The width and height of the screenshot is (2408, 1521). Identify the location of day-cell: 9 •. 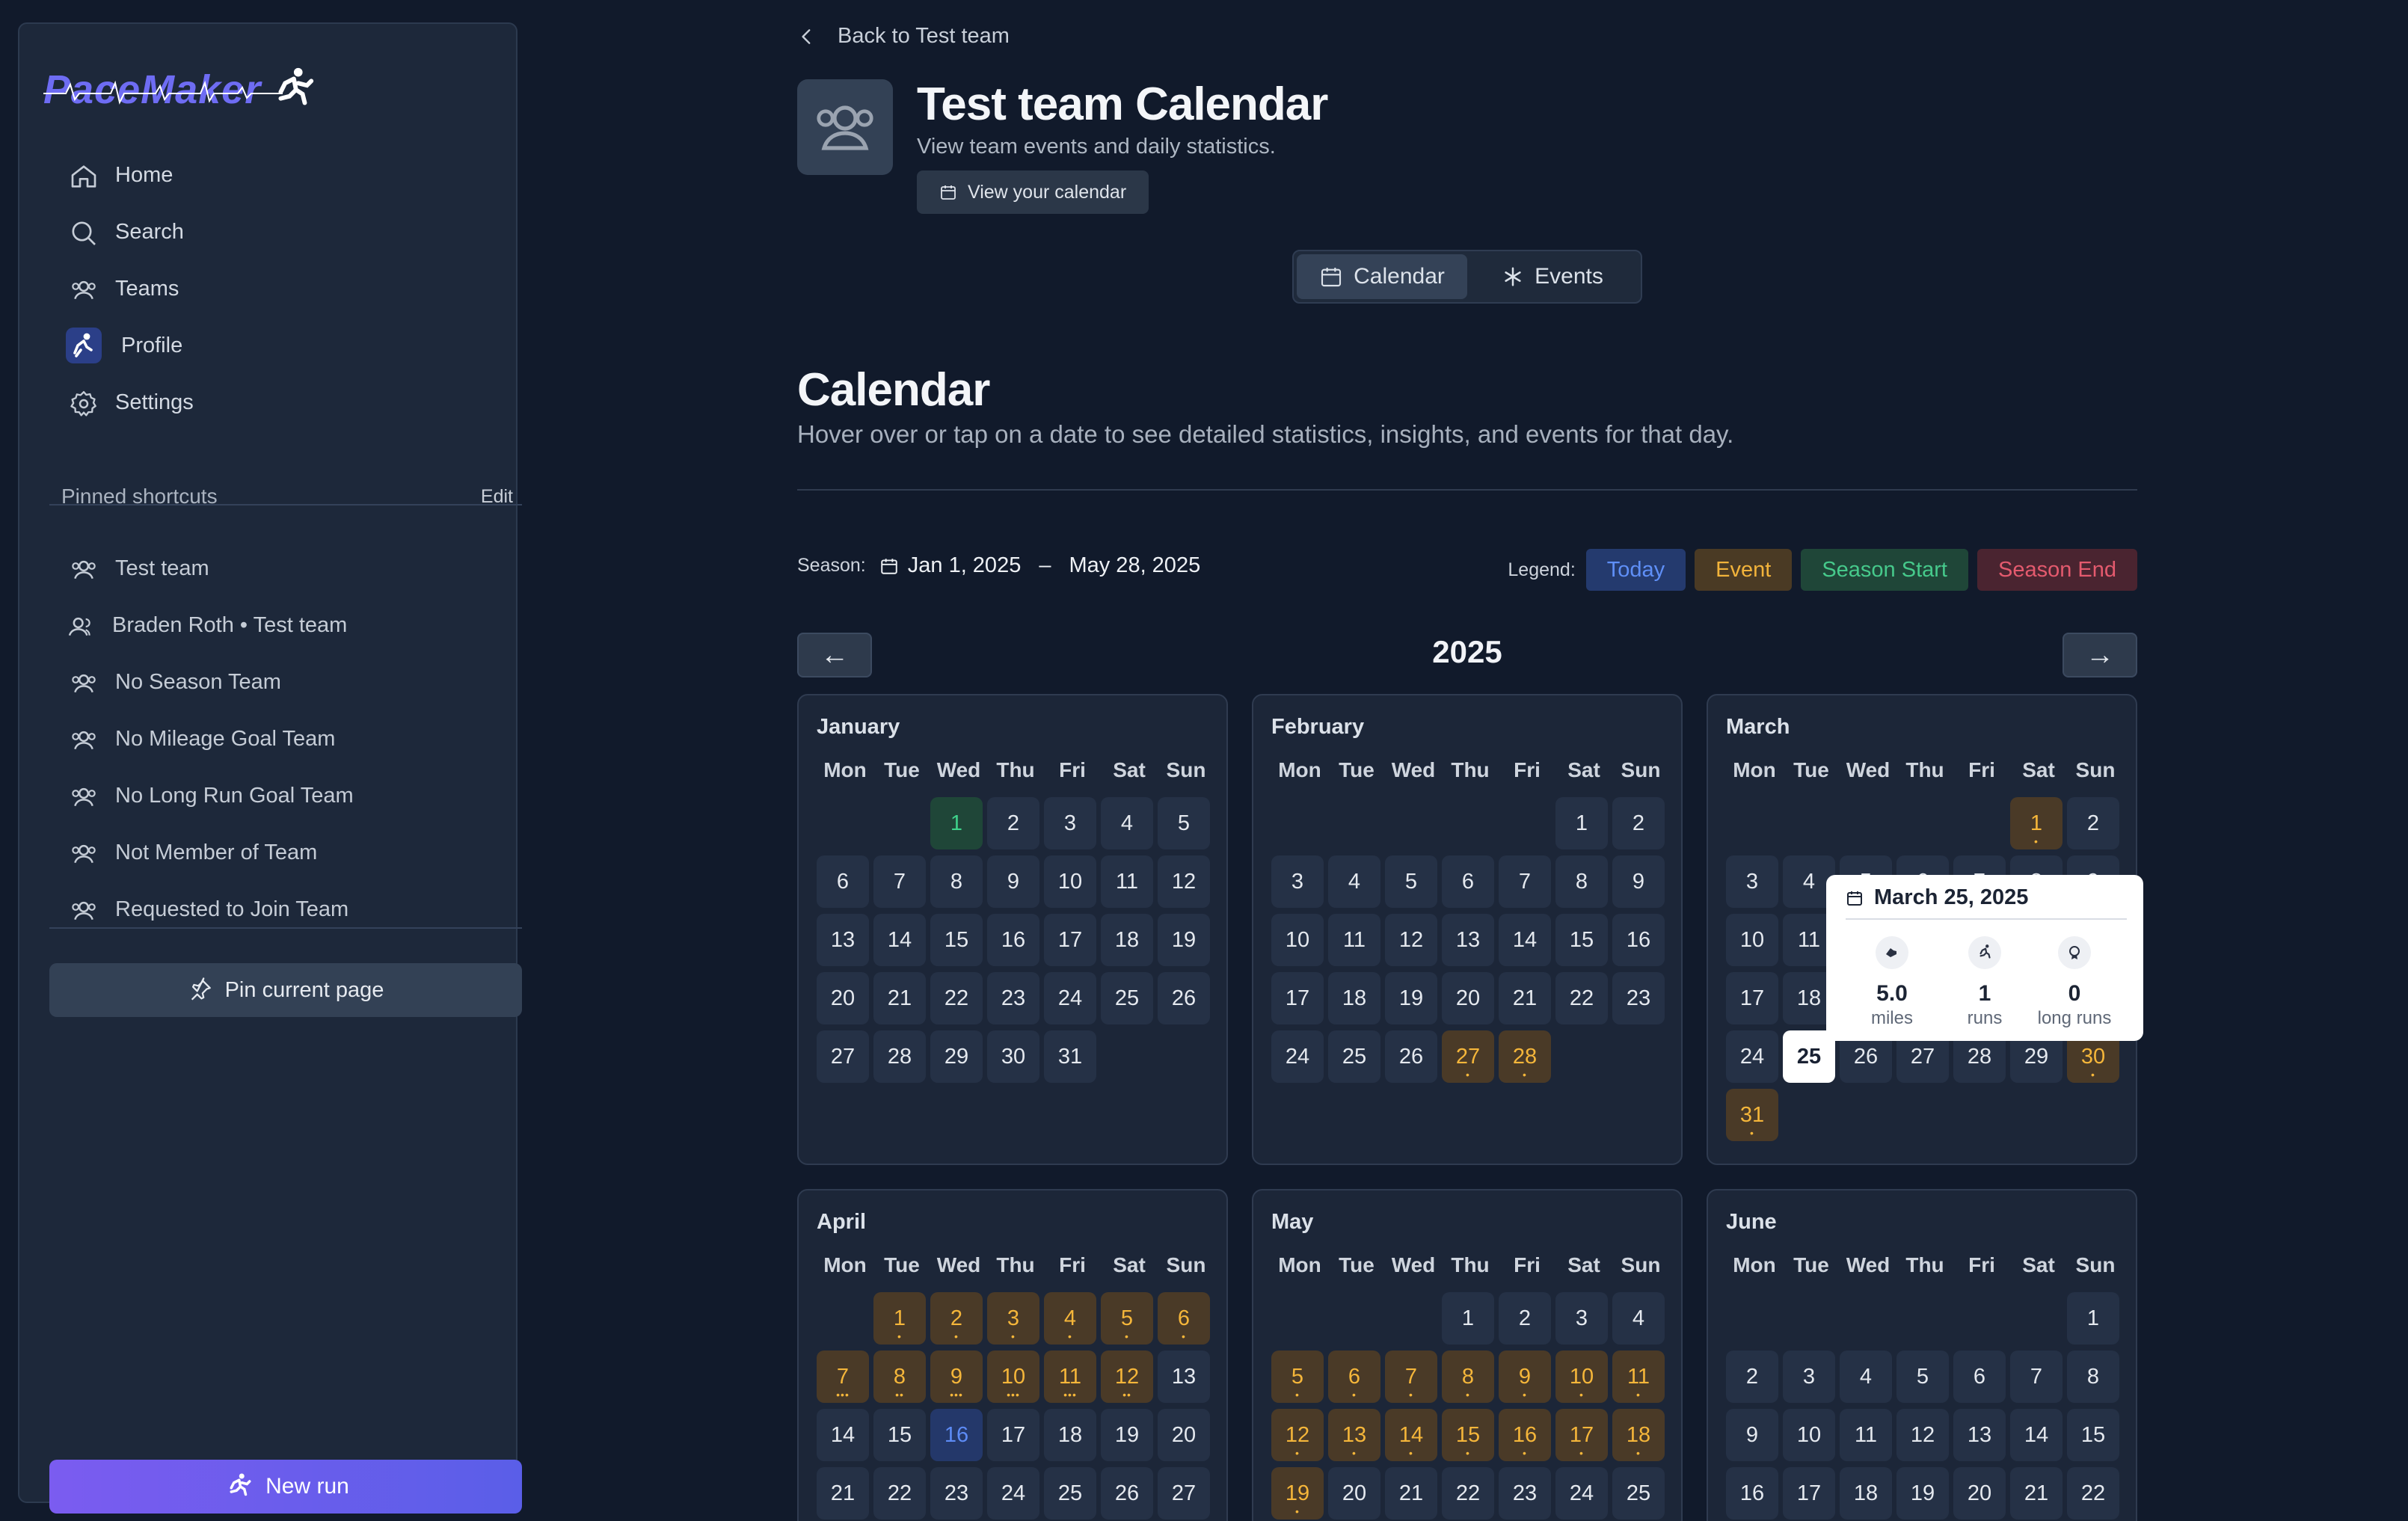
(1525, 1377).